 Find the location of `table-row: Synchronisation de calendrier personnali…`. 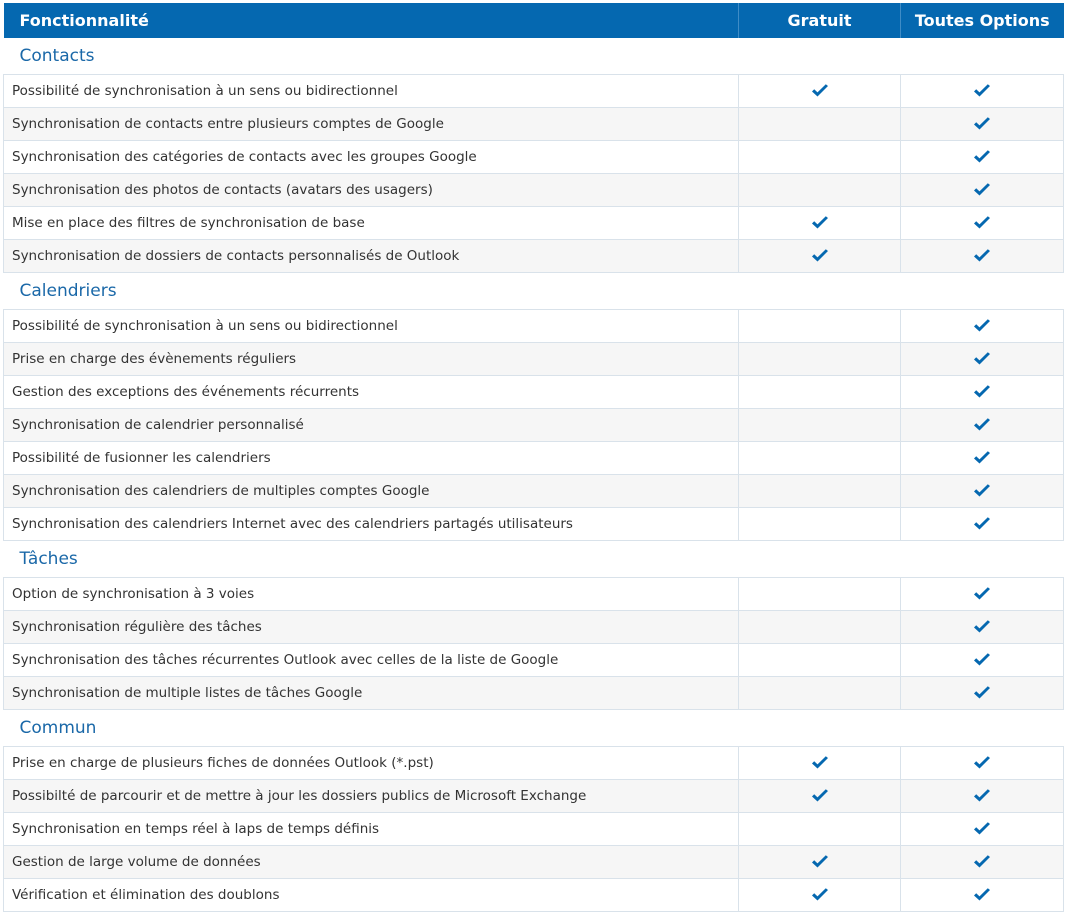

table-row: Synchronisation de calendrier personnali… is located at coordinates (533, 425).